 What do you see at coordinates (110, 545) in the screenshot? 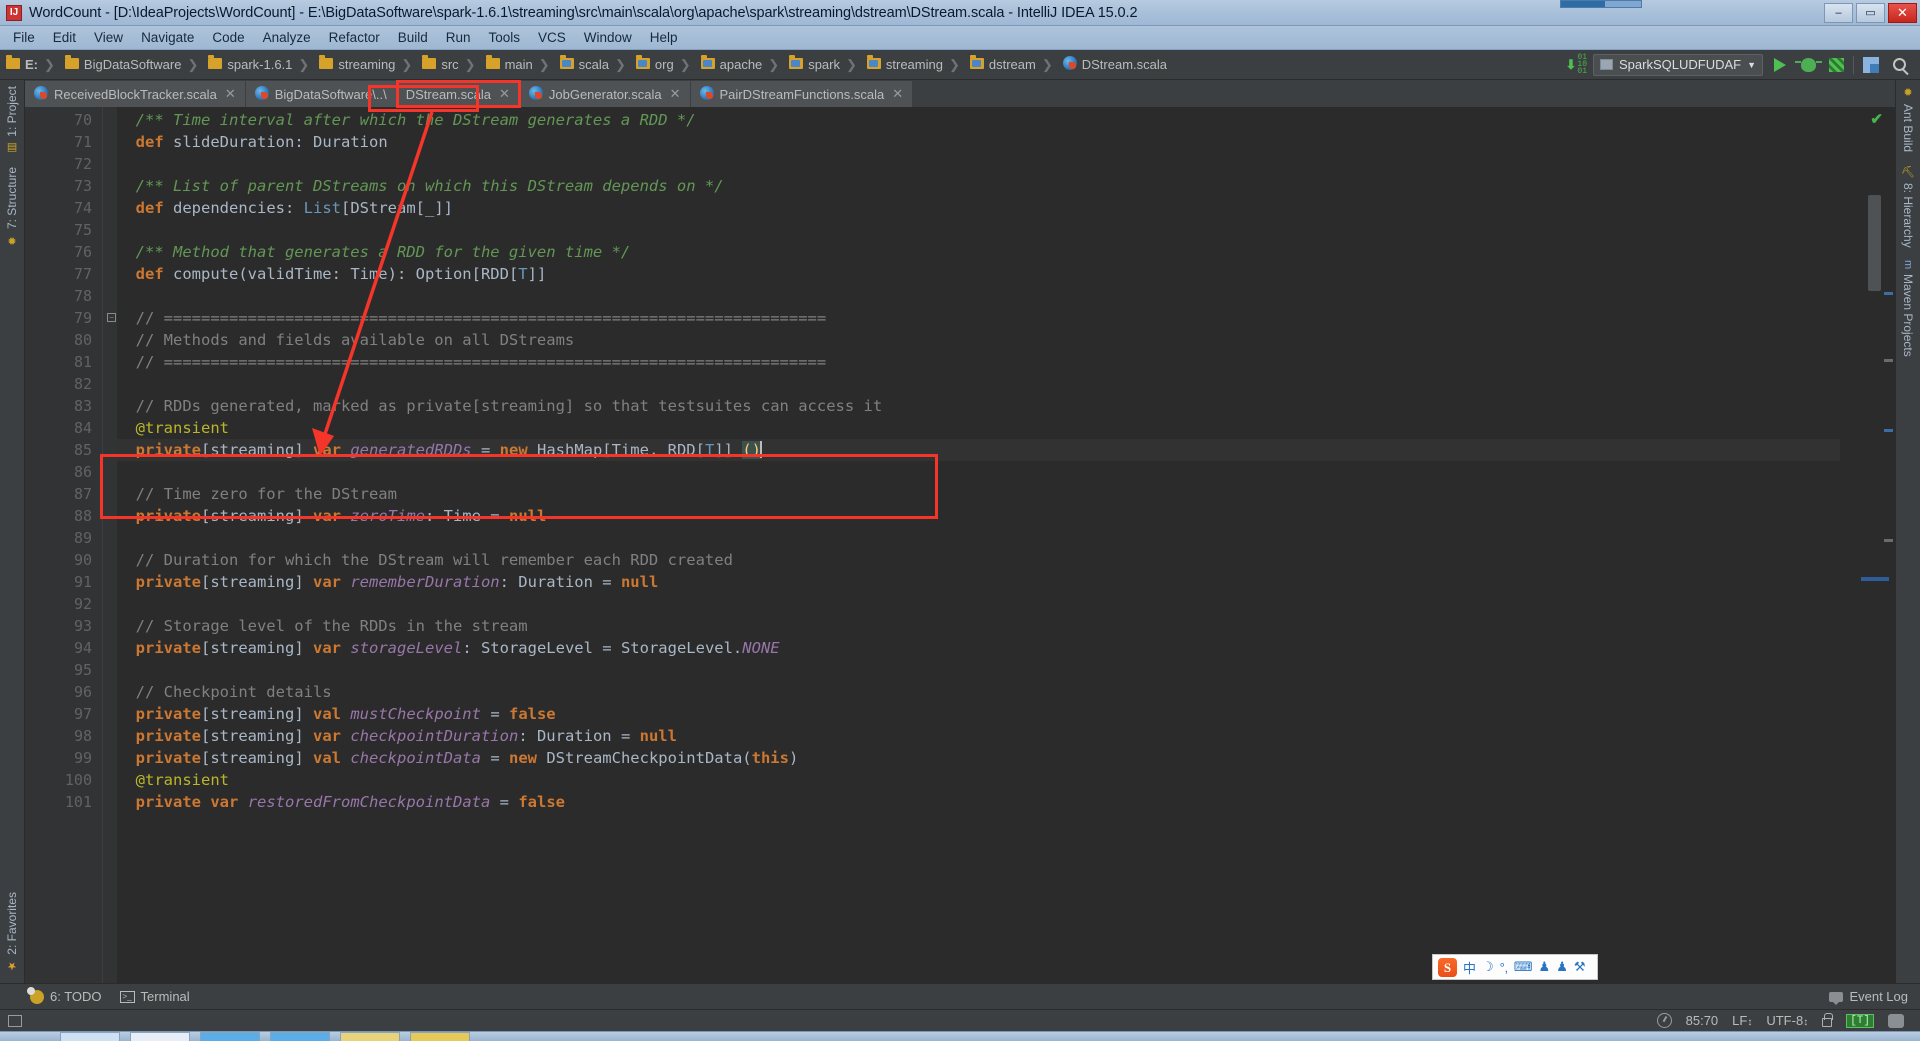
I see `code-folding-column: −` at bounding box center [110, 545].